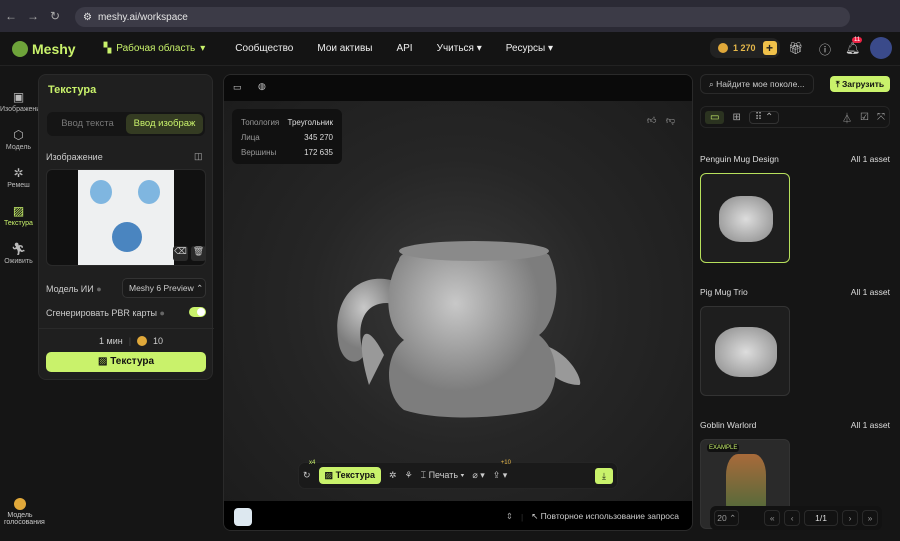 The height and width of the screenshot is (541, 900). What do you see at coordinates (881, 48) in the screenshot?
I see `avatar` at bounding box center [881, 48].